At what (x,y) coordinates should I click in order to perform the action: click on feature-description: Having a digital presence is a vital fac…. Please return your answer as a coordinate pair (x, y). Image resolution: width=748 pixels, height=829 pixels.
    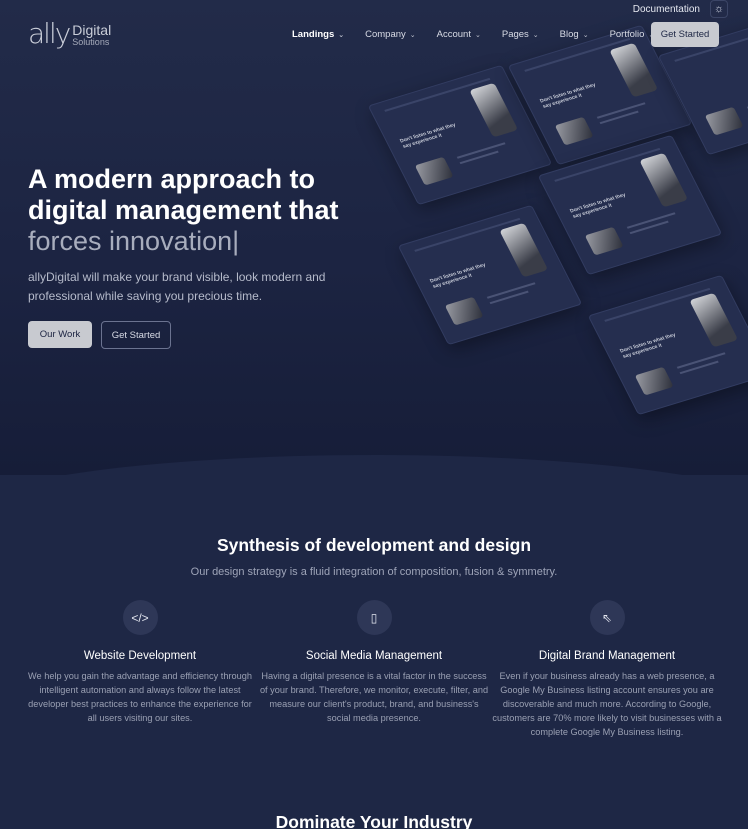
    Looking at the image, I should click on (374, 697).